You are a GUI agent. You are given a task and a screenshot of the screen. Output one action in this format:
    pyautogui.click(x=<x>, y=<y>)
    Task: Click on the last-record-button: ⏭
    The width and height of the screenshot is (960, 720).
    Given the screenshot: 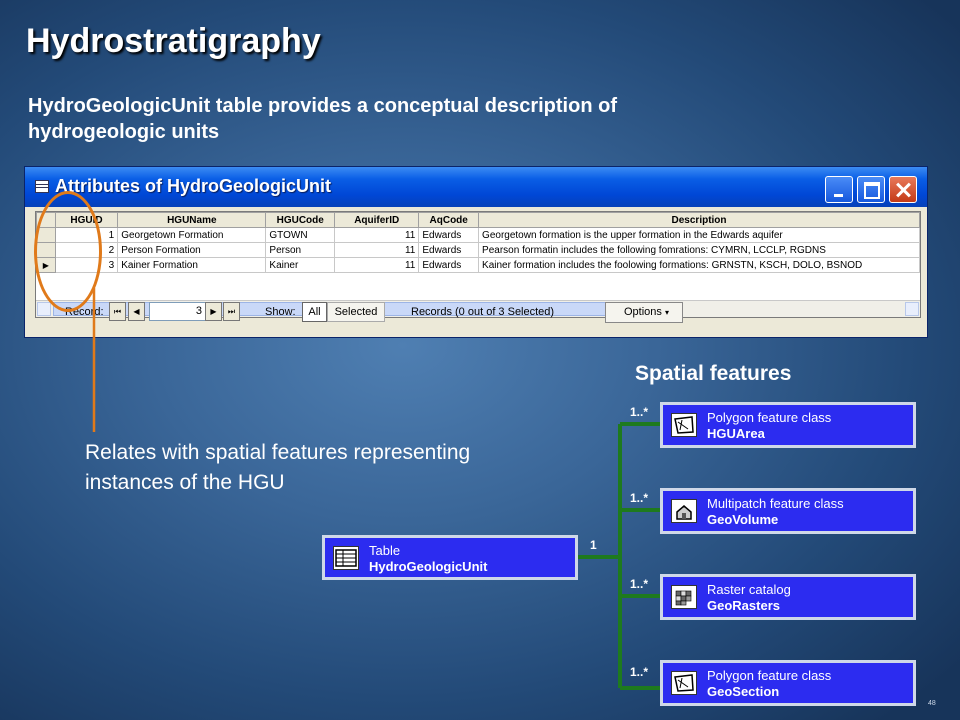 What is the action you would take?
    pyautogui.click(x=231, y=311)
    